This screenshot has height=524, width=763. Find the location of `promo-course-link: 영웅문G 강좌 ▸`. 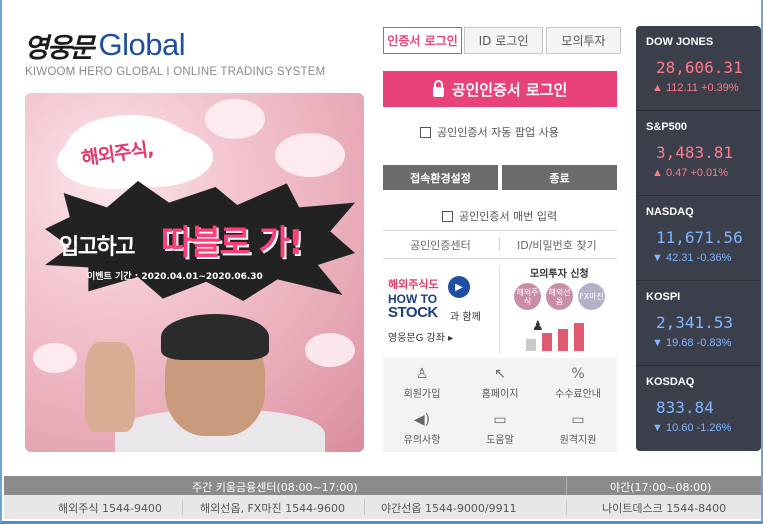

promo-course-link: 영웅문G 강좌 ▸ is located at coordinates (420, 336).